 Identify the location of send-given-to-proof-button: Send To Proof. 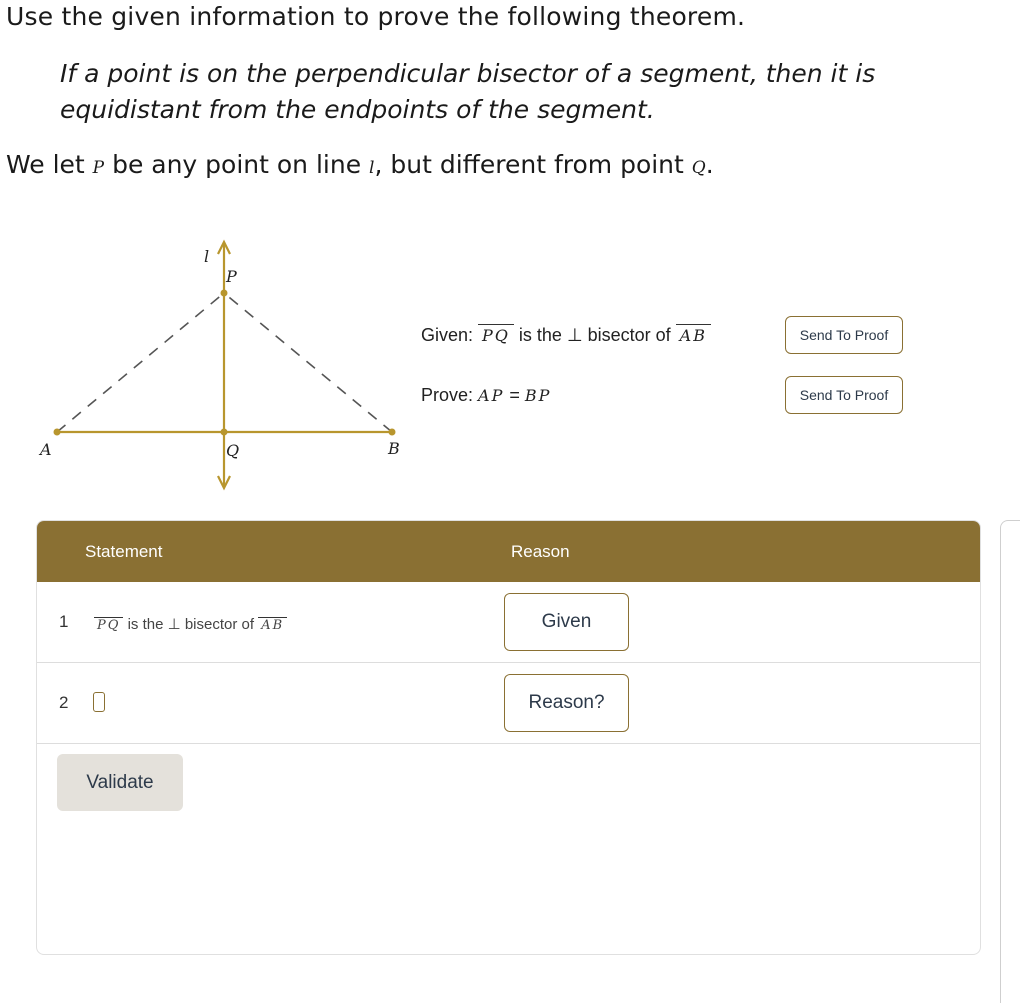
(844, 335).